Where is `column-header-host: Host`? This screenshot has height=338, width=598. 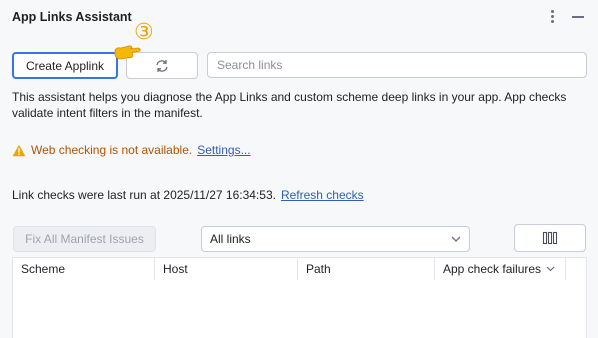 column-header-host: Host is located at coordinates (226, 269).